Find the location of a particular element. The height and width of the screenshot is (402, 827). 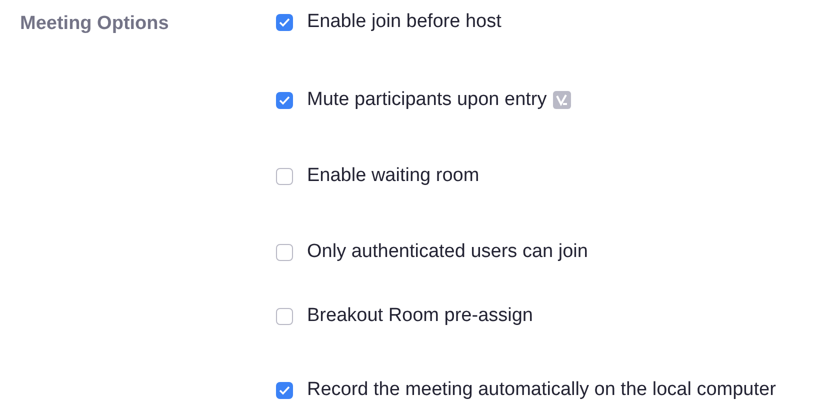

option-label: Record the meeting automatically on the local computer is located at coordinates (541, 390).